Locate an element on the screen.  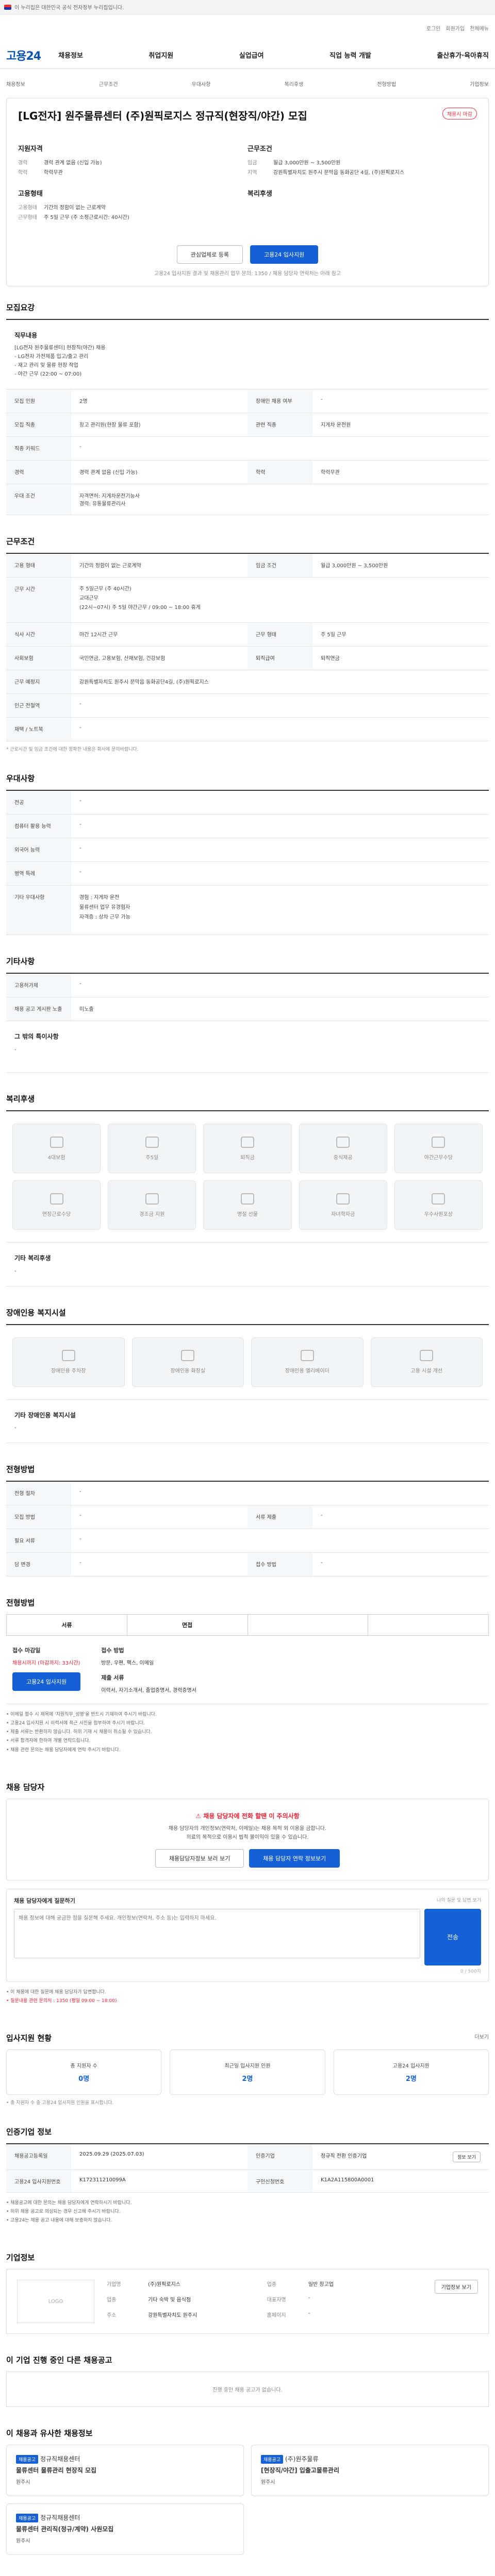
rec-card: 채용공고 (주)원주물류 [현장직/야간] 입출고물류관리 원주시 is located at coordinates (370, 2471).